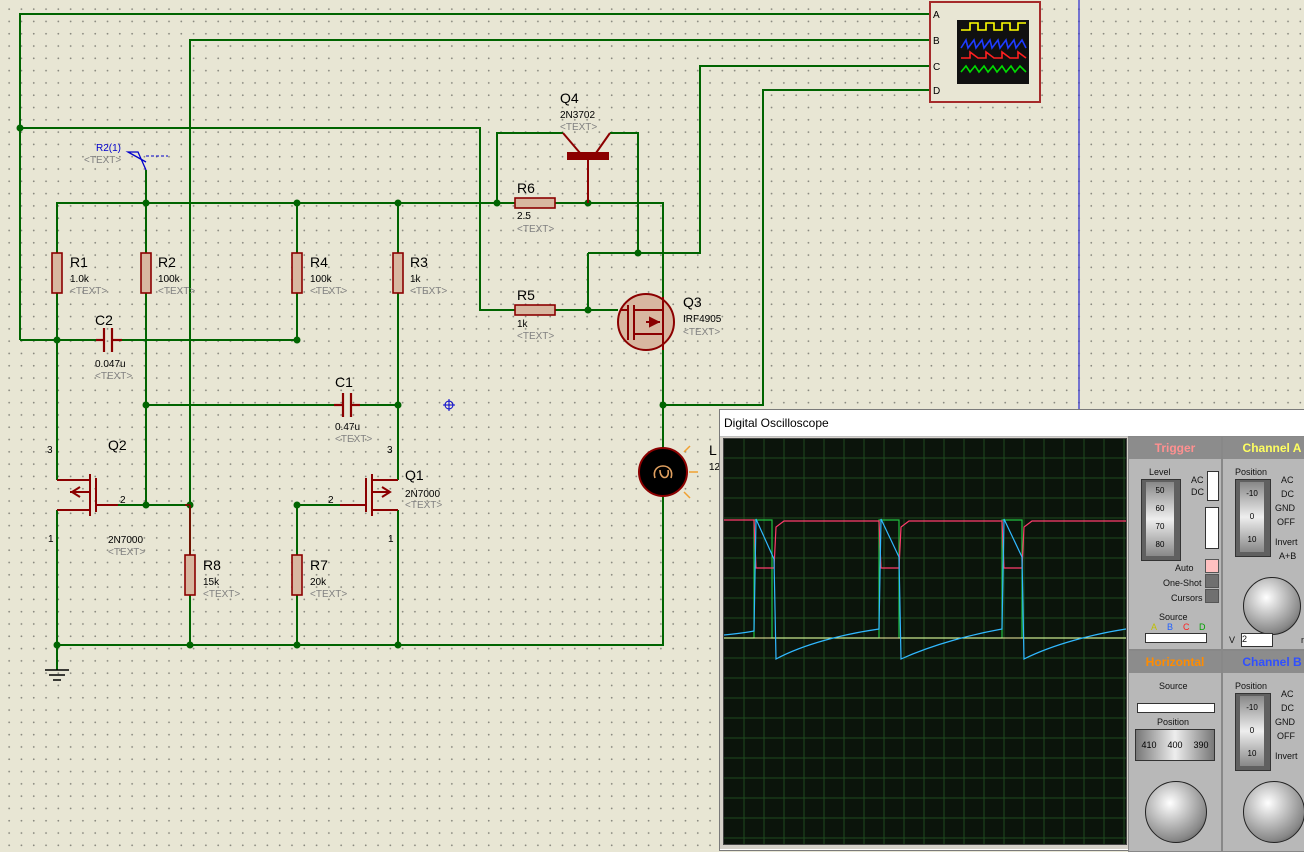 This screenshot has width=1304, height=852. I want to click on q2-pin2: 2, so click(123, 500).